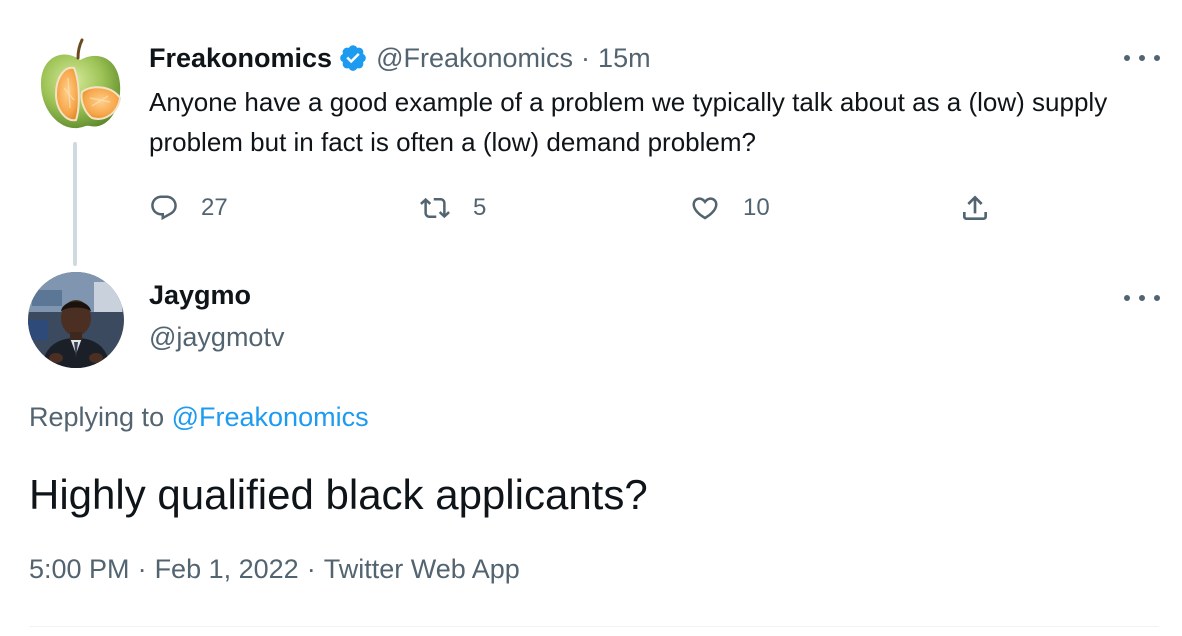  I want to click on freakonomics-avatar, so click(80, 86).